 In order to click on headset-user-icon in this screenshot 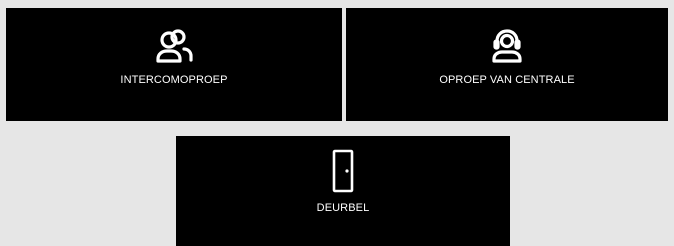, I will do `click(507, 46)`.